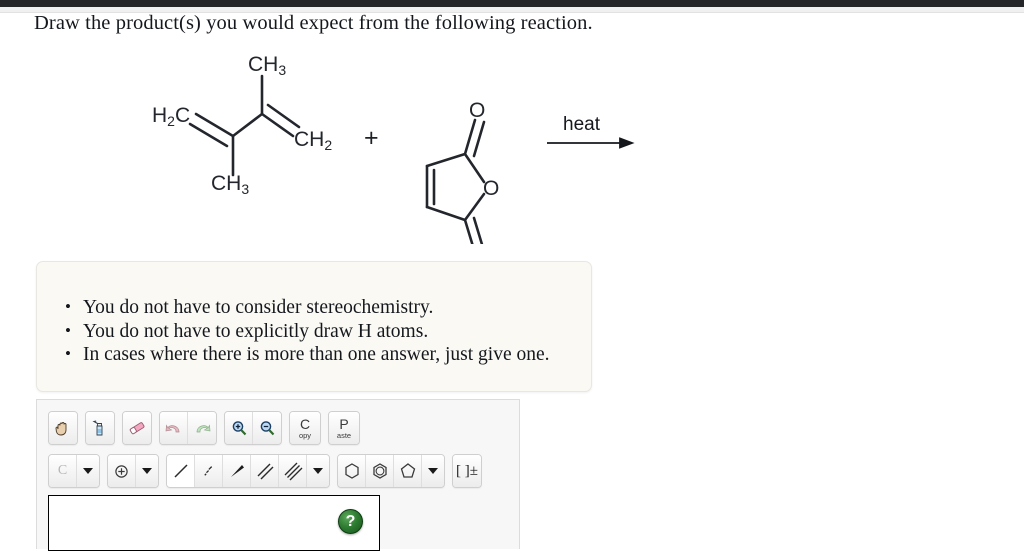 Image resolution: width=1024 pixels, height=551 pixels. I want to click on paste-group: P aste, so click(344, 428).